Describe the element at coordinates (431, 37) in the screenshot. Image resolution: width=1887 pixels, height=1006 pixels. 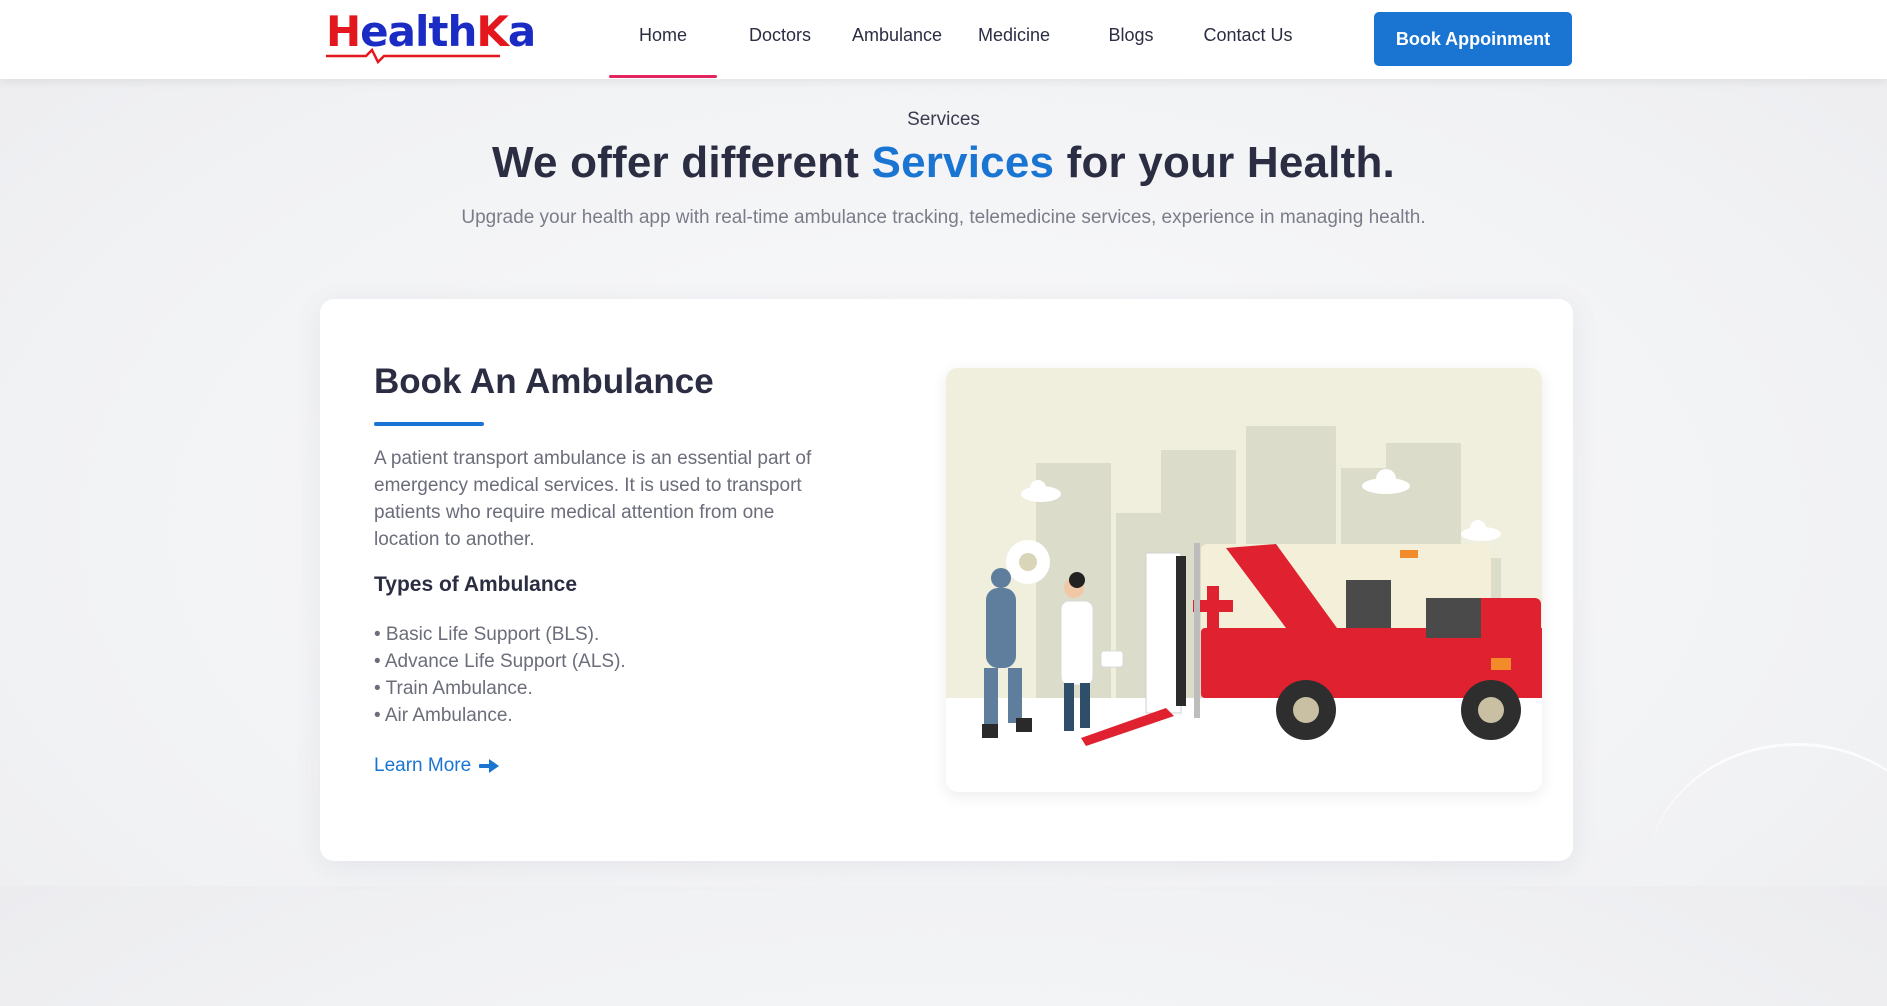
I see `healthka-logo: HealthKa` at that location.